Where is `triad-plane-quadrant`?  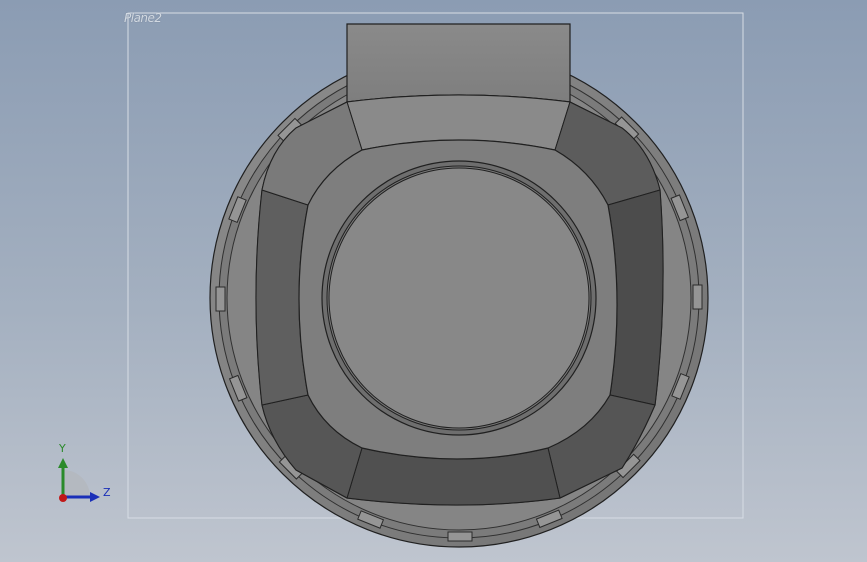 triad-plane-quadrant is located at coordinates (76, 483).